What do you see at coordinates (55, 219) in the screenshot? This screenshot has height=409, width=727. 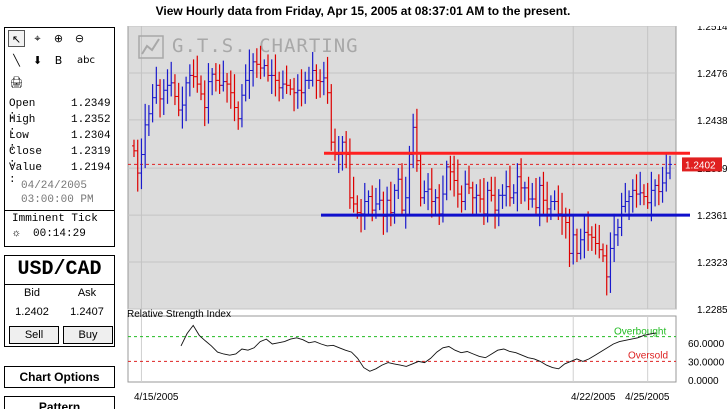 I see `imminent-tick-label: Imminent Tick` at bounding box center [55, 219].